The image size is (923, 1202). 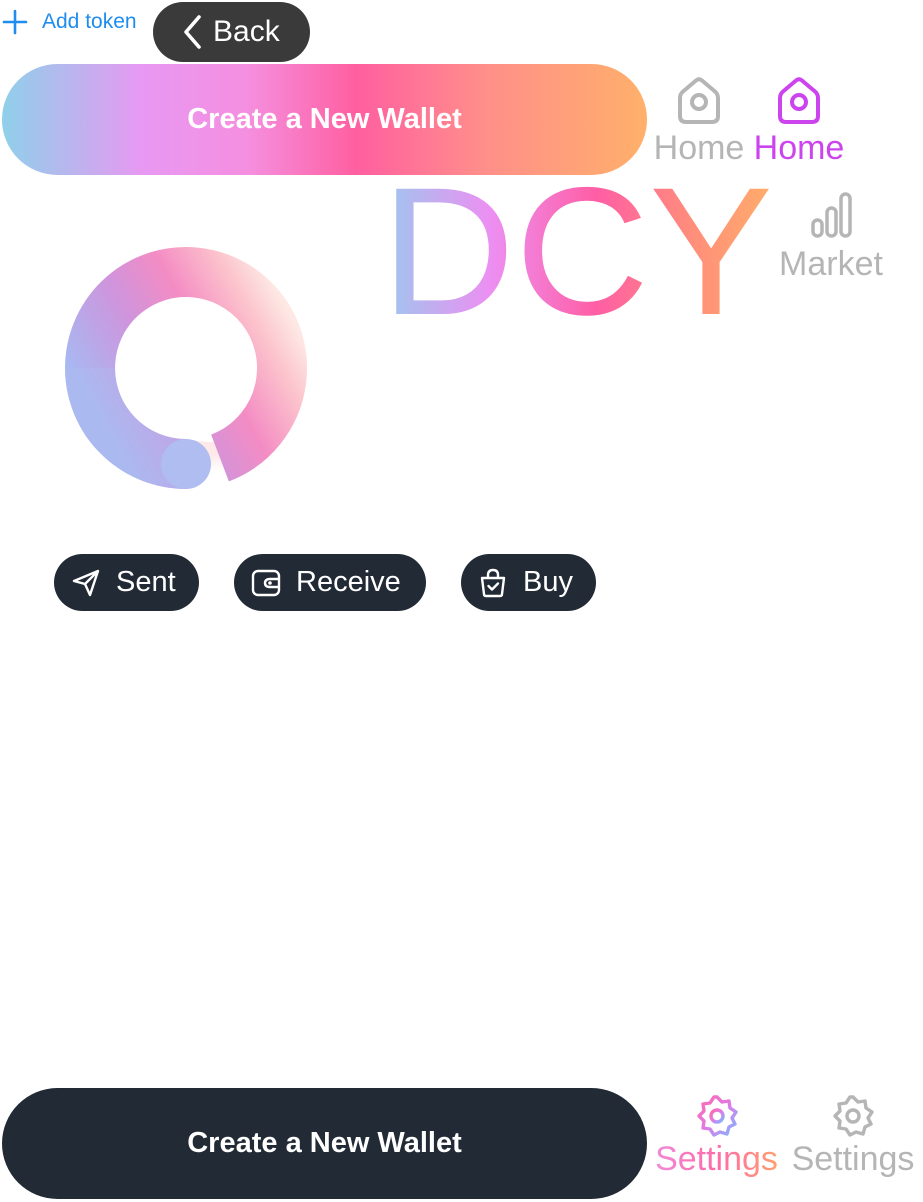 I want to click on nav-home-active: Home, so click(x=799, y=120).